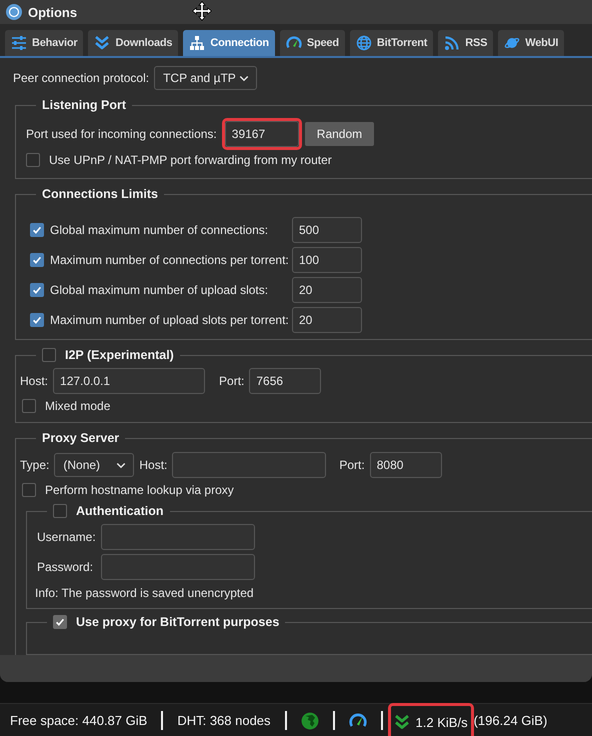 The height and width of the screenshot is (736, 592). What do you see at coordinates (94, 465) in the screenshot?
I see `proxy-type-dropdown: (None)` at bounding box center [94, 465].